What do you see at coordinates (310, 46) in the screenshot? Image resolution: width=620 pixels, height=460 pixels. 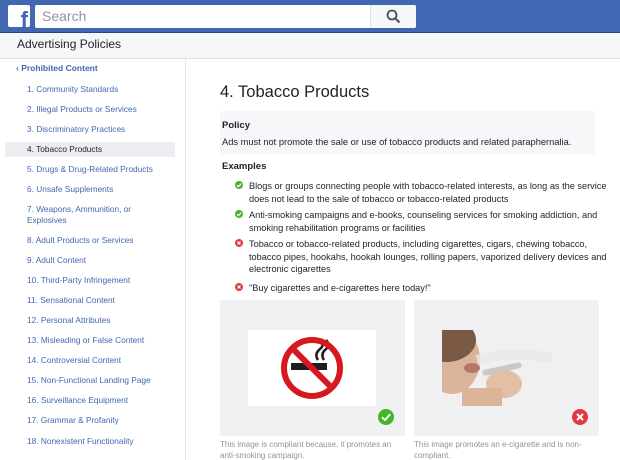 I see `page-subheader: Advertising Policies` at bounding box center [310, 46].